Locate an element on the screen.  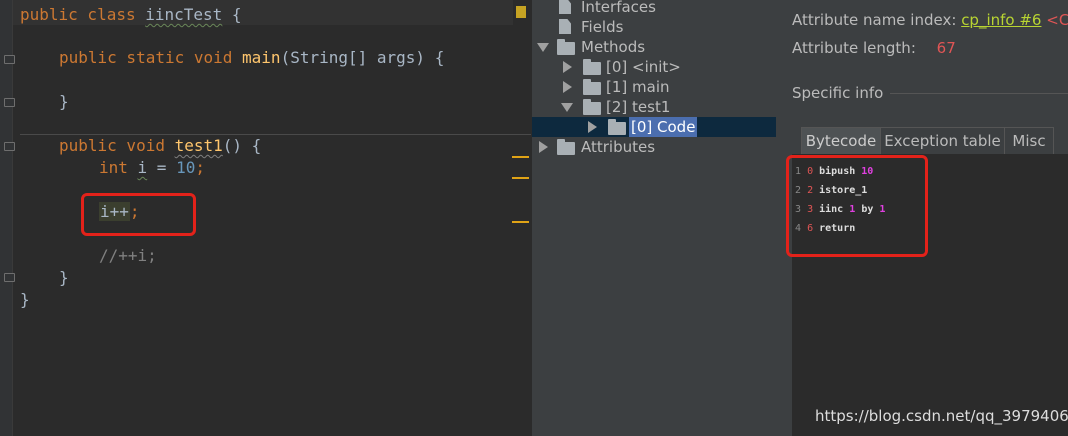
tree-item-code: [0] Code is located at coordinates (654, 127).